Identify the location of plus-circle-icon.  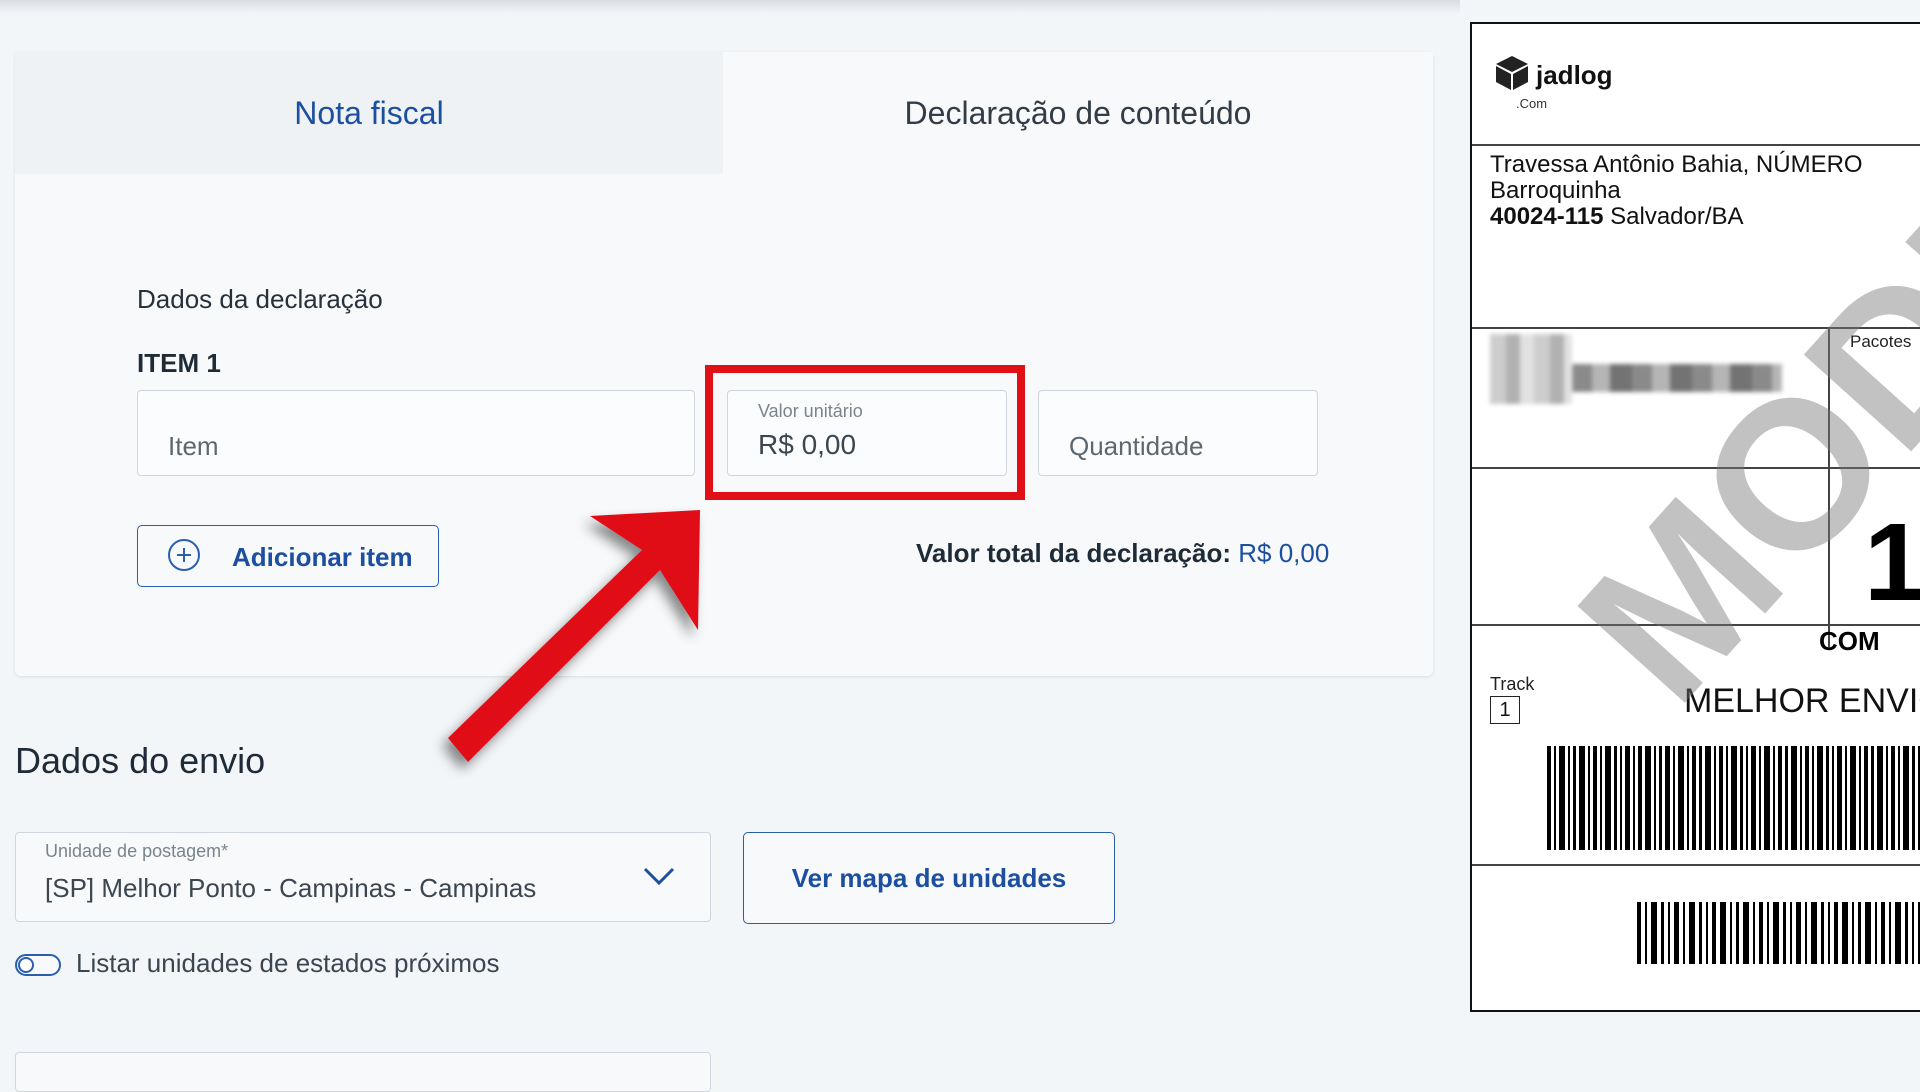
(184, 555).